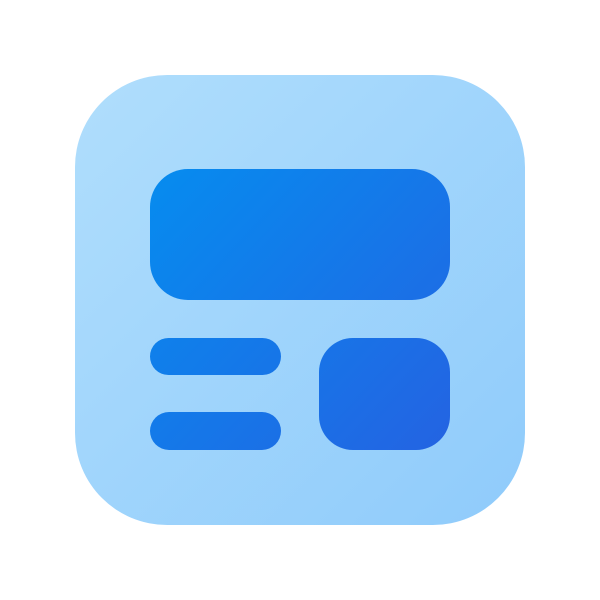  Describe the element at coordinates (300, 234) in the screenshot. I see `header-block-shape` at that location.